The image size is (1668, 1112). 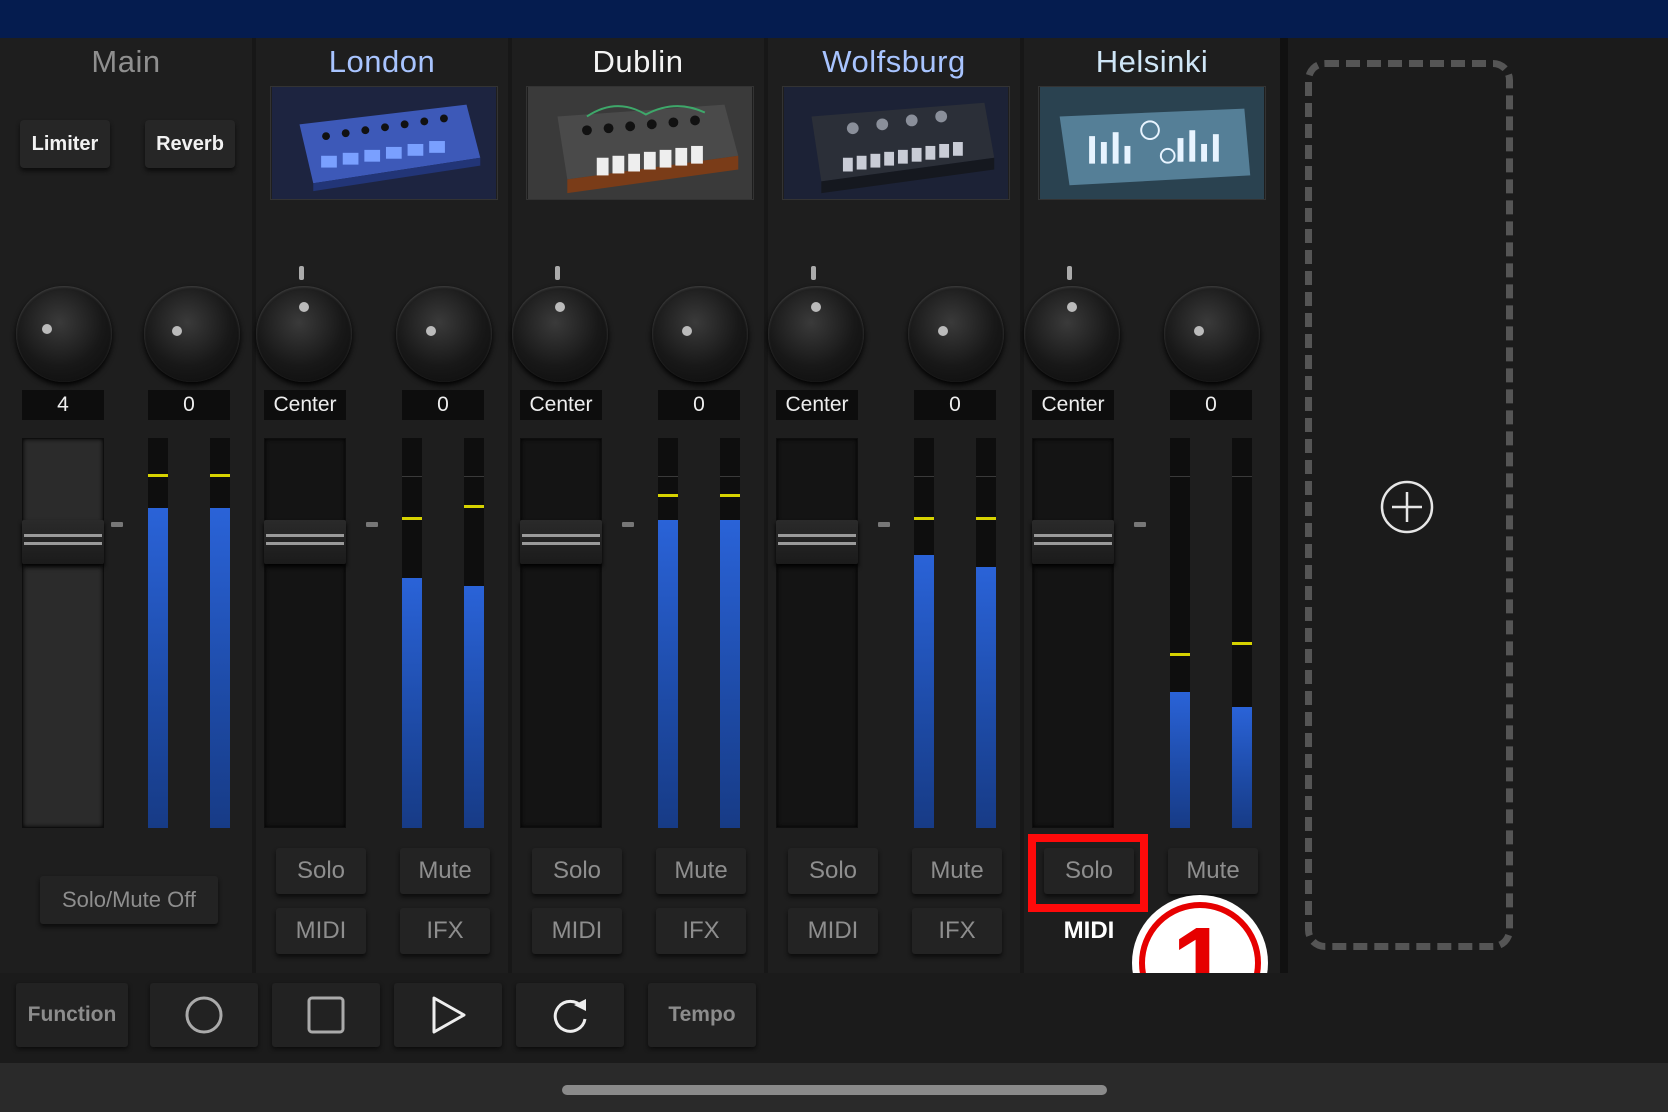 I want to click on main-knob-left, so click(x=64, y=334).